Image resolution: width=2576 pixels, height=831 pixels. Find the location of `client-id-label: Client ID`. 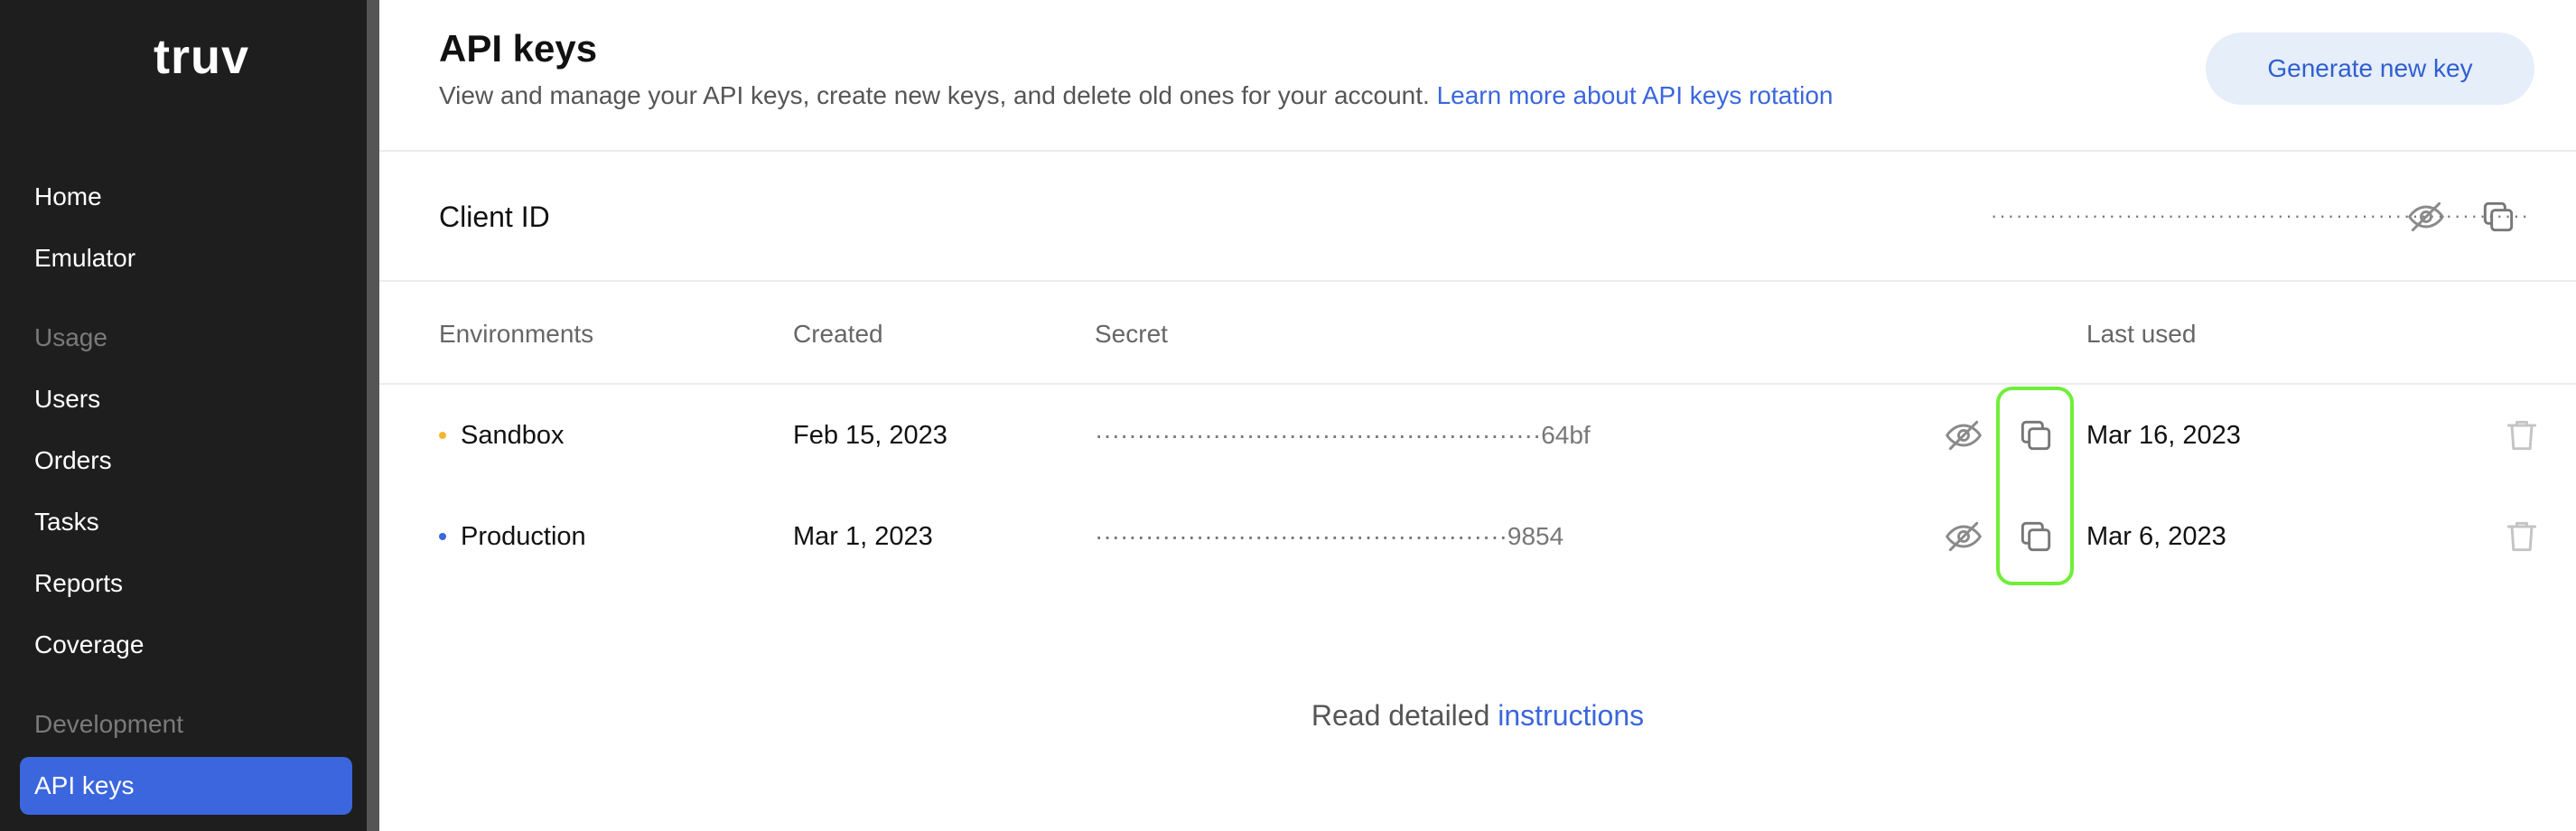

client-id-label: Client ID is located at coordinates (494, 217).